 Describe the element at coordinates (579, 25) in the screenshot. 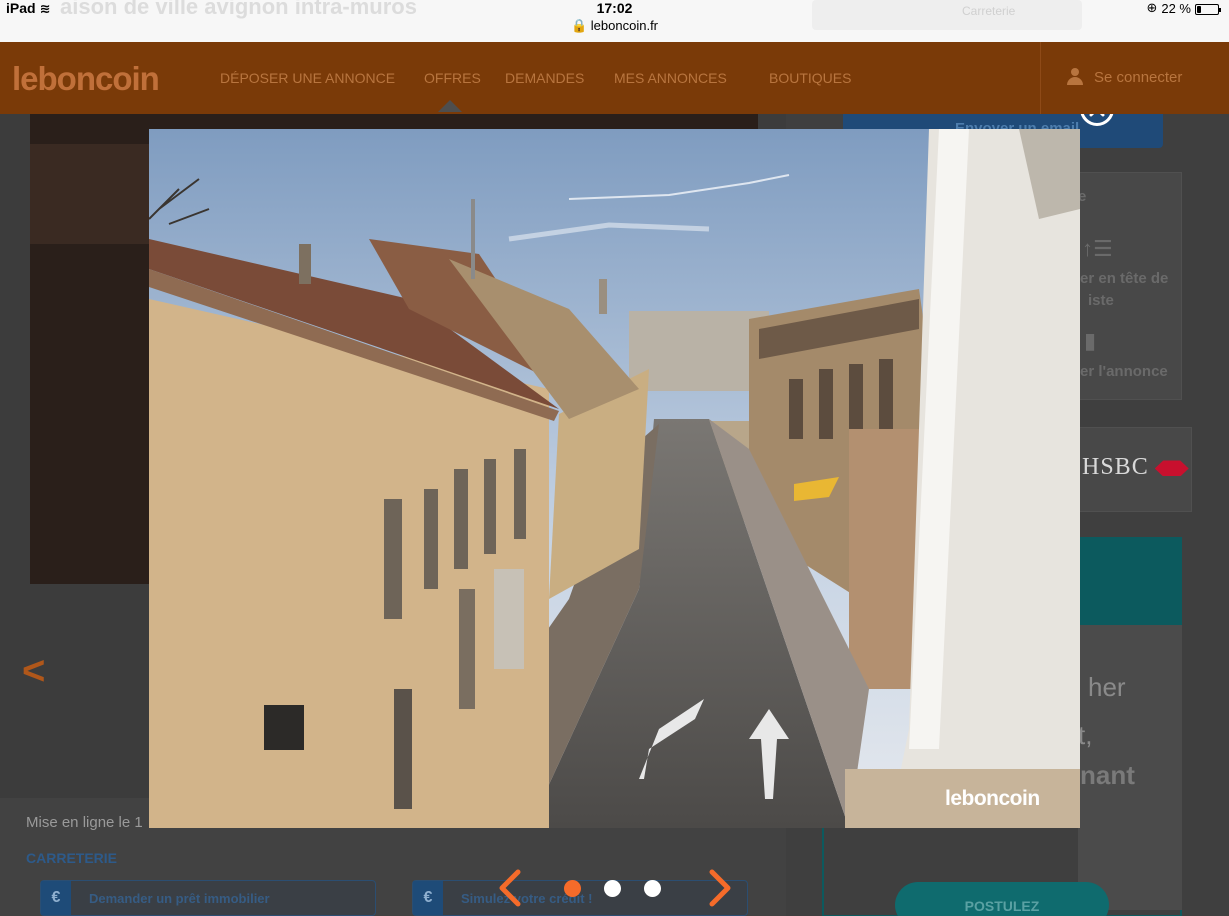

I see `lock-icon: 🔒` at that location.